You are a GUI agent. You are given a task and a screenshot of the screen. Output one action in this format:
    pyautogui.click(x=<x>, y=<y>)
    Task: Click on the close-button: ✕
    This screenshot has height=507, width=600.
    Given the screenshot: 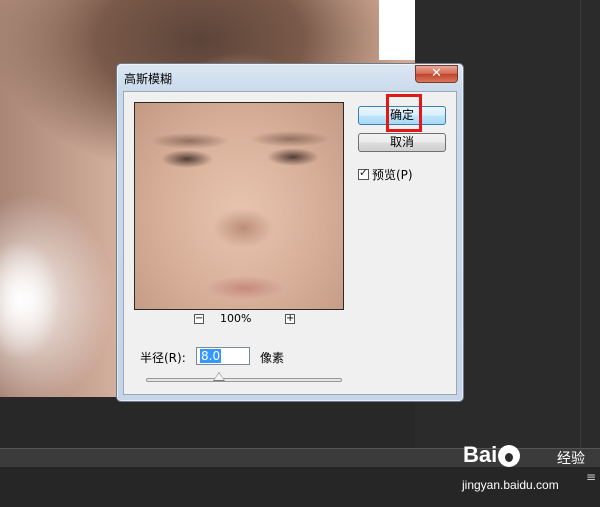 What is the action you would take?
    pyautogui.click(x=436, y=74)
    